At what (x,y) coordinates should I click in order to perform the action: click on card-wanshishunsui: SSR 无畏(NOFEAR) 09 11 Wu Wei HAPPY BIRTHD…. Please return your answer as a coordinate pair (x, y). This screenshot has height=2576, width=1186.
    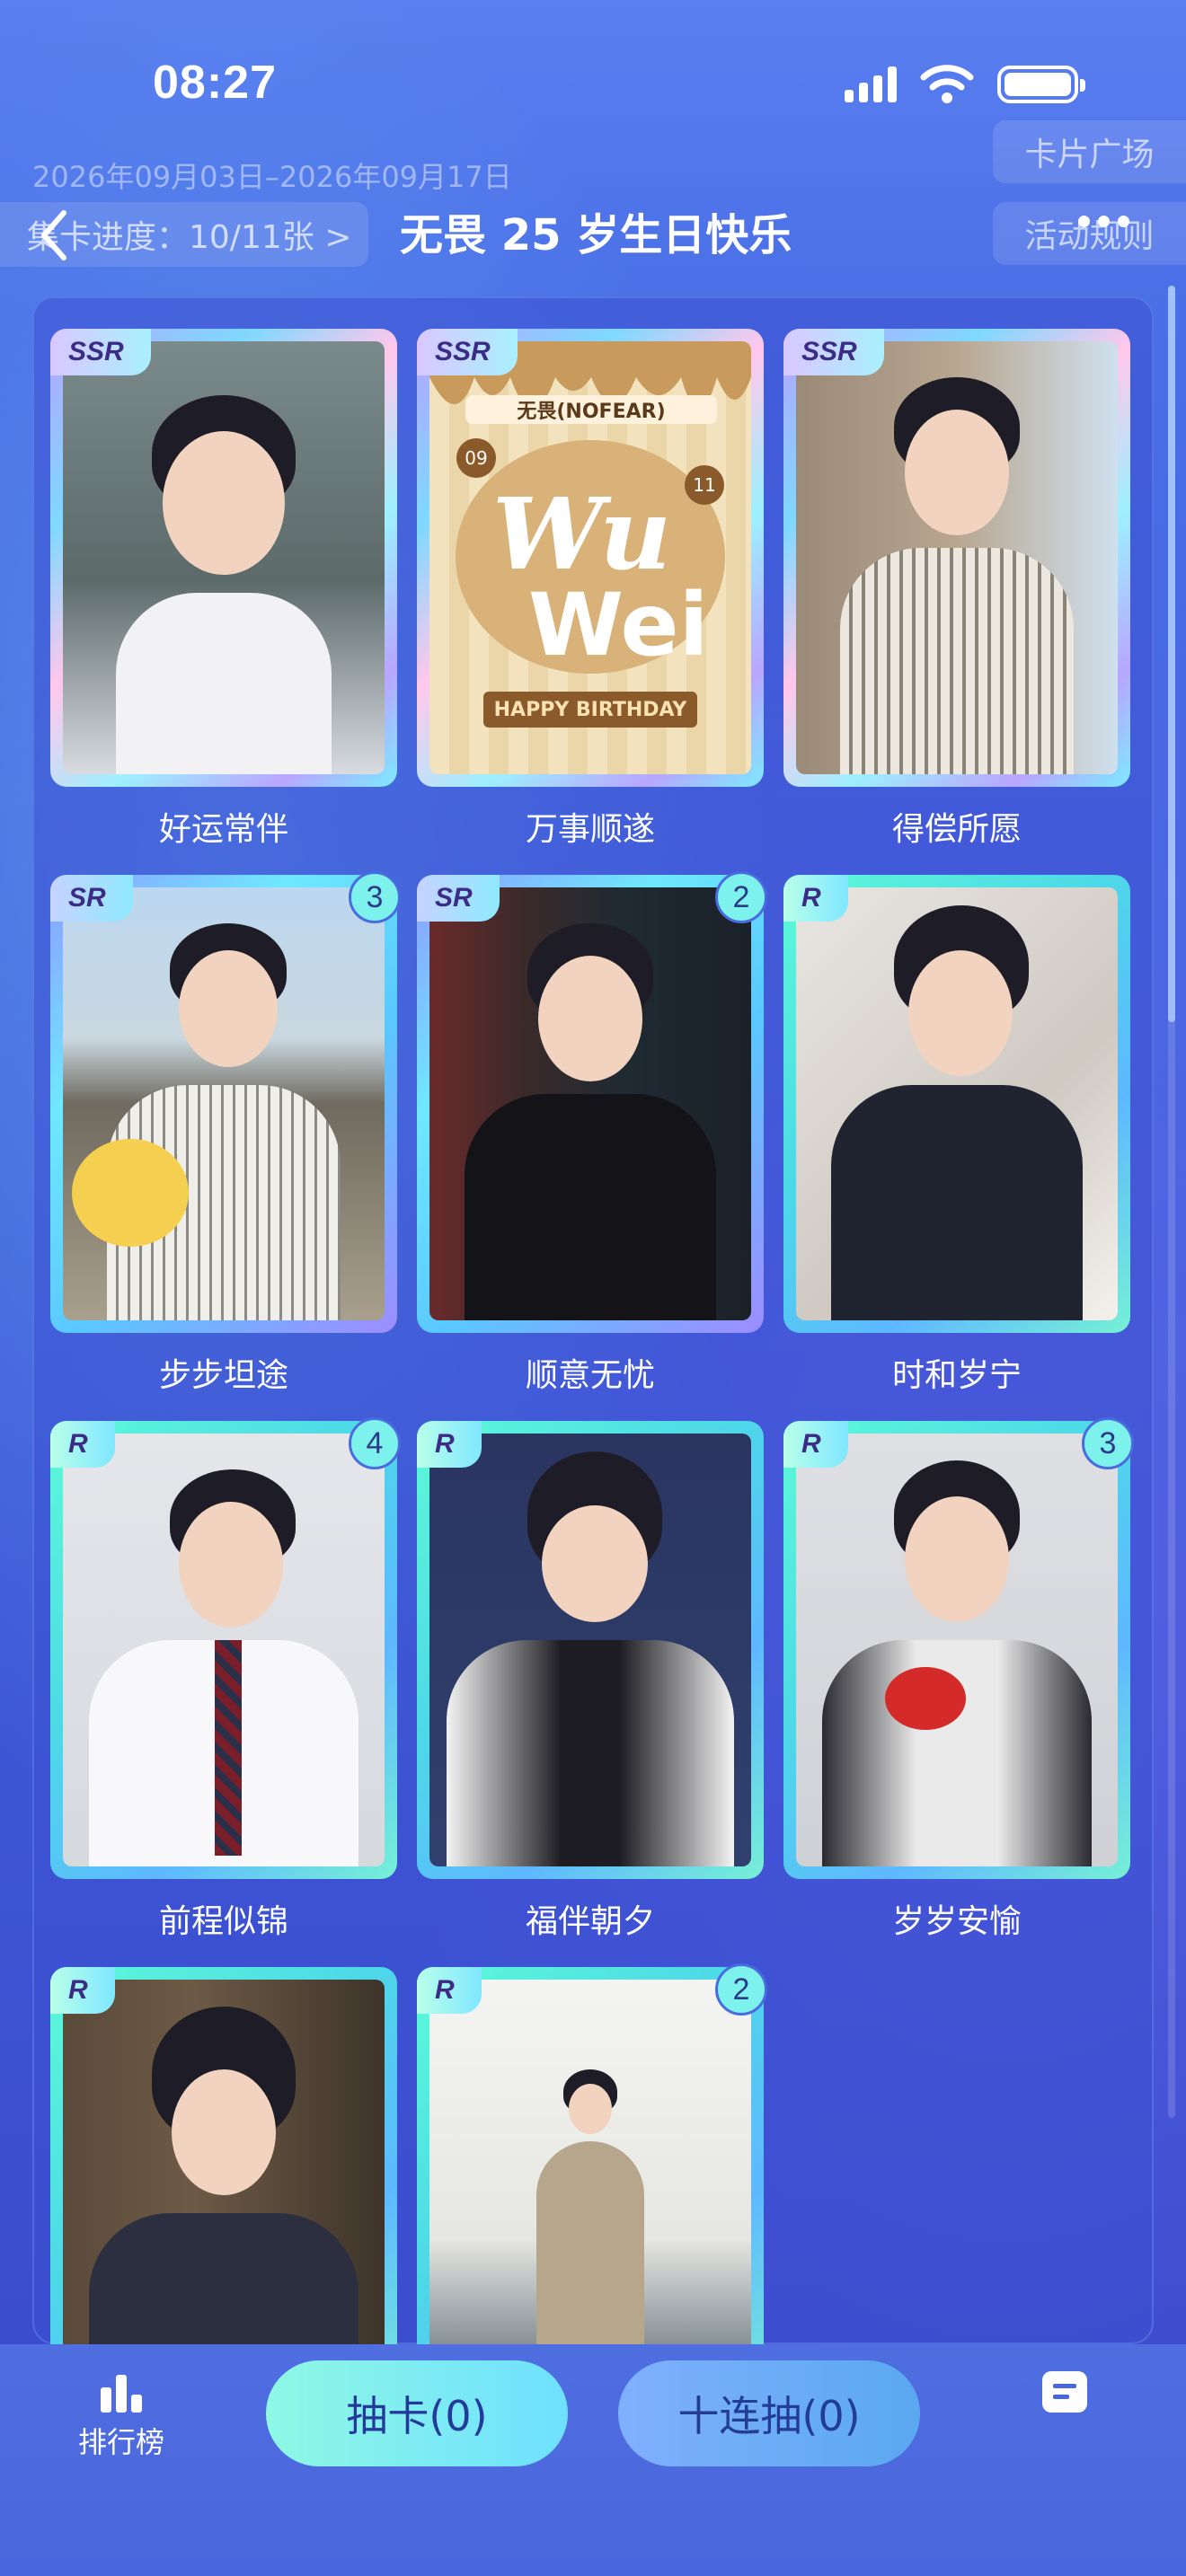
    Looking at the image, I should click on (590, 558).